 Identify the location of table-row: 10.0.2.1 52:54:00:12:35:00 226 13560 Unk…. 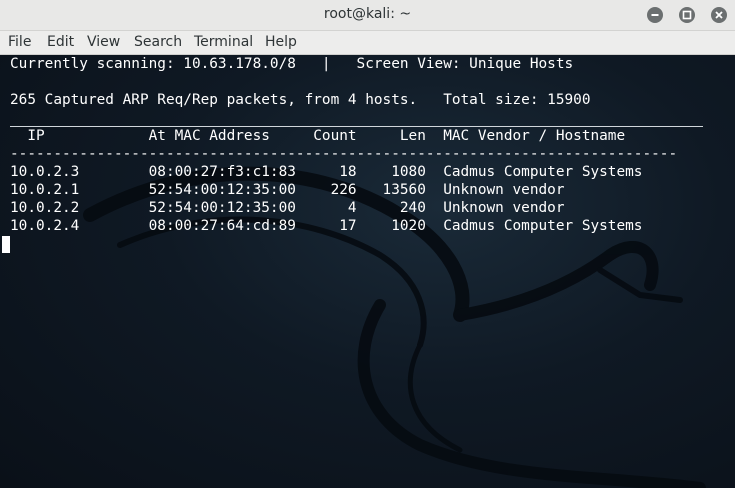
(287, 190).